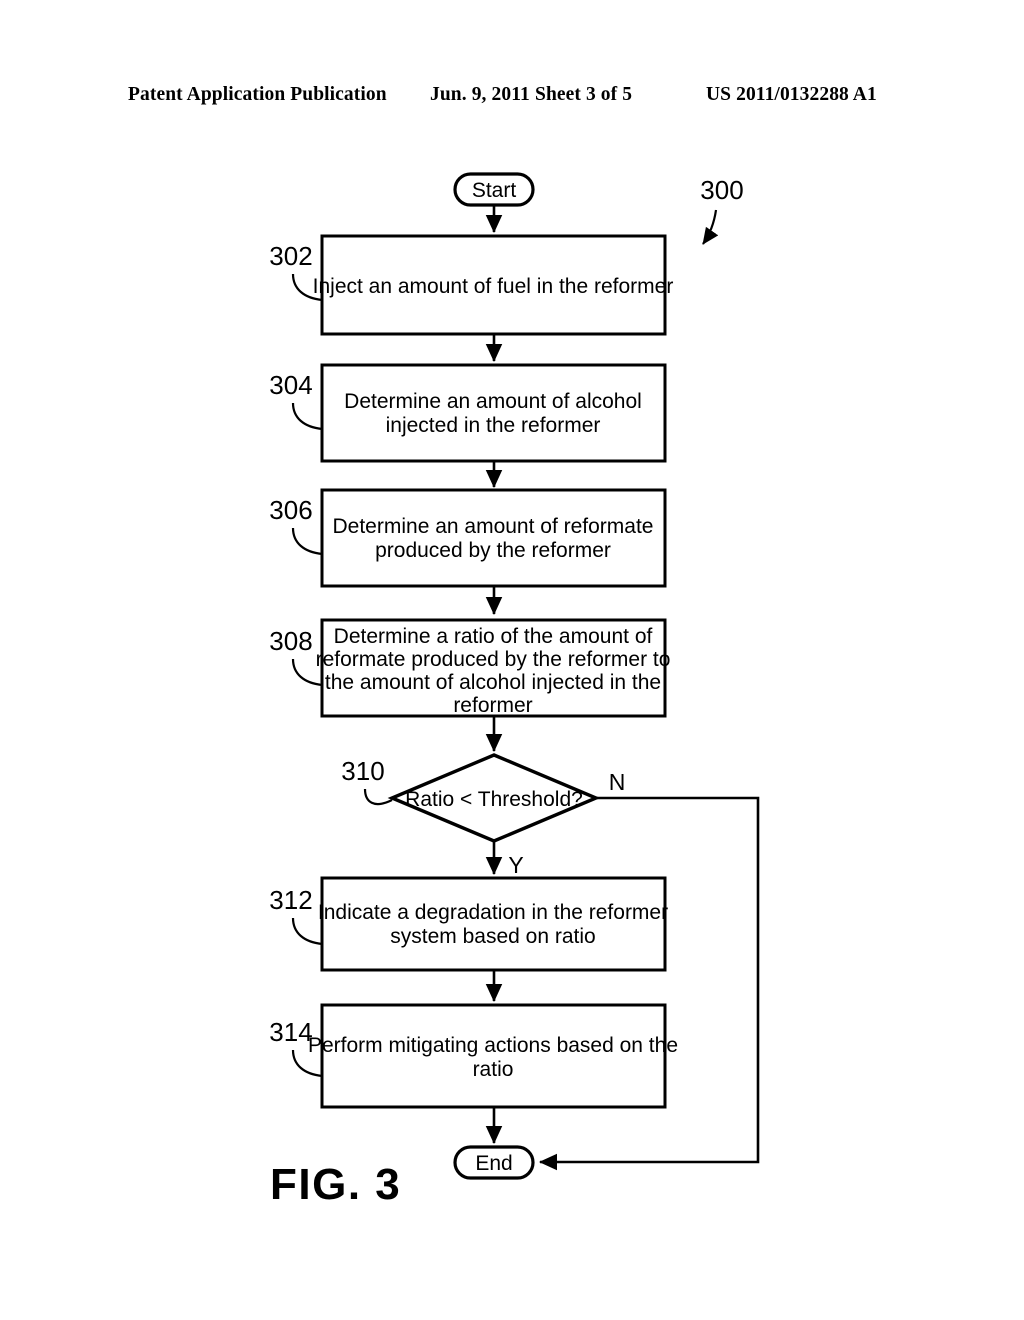 This screenshot has height=1320, width=1024. I want to click on diamond-310-label: Ratio < Threshold?, so click(494, 799).